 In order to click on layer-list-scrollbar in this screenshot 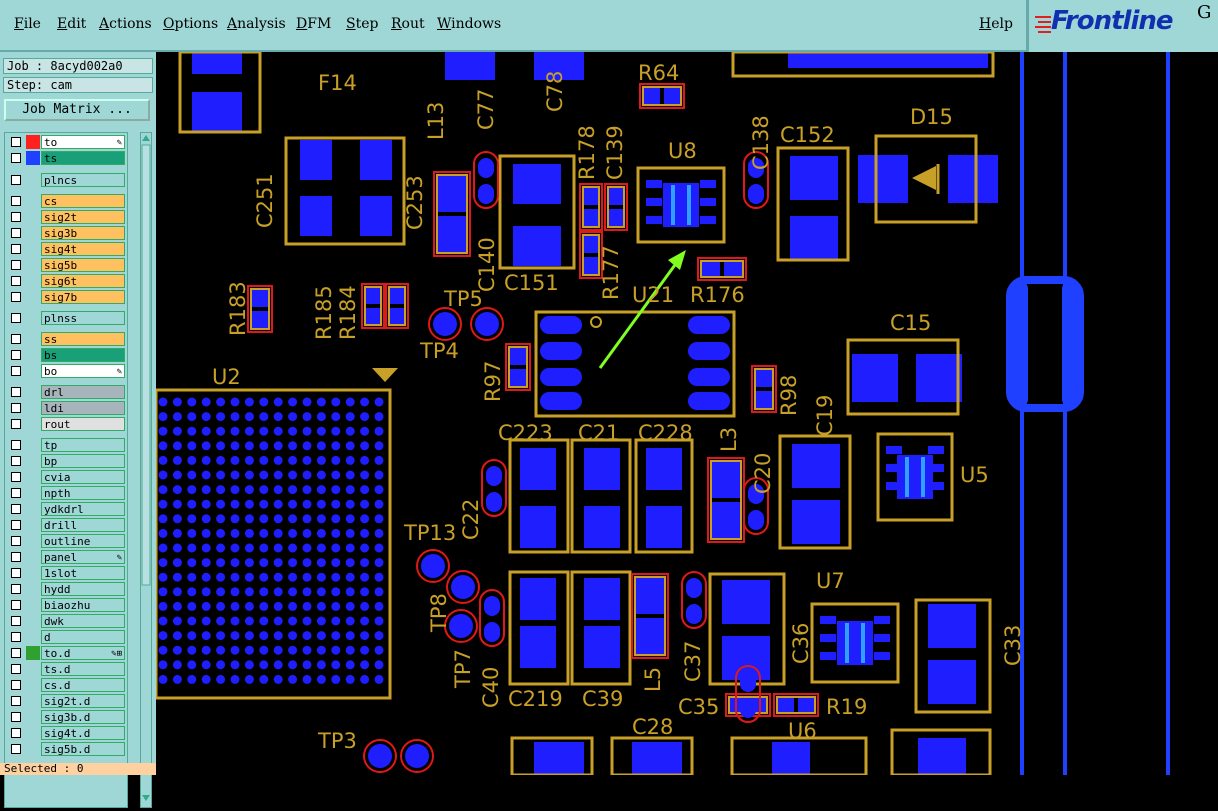, I will do `click(146, 470)`.